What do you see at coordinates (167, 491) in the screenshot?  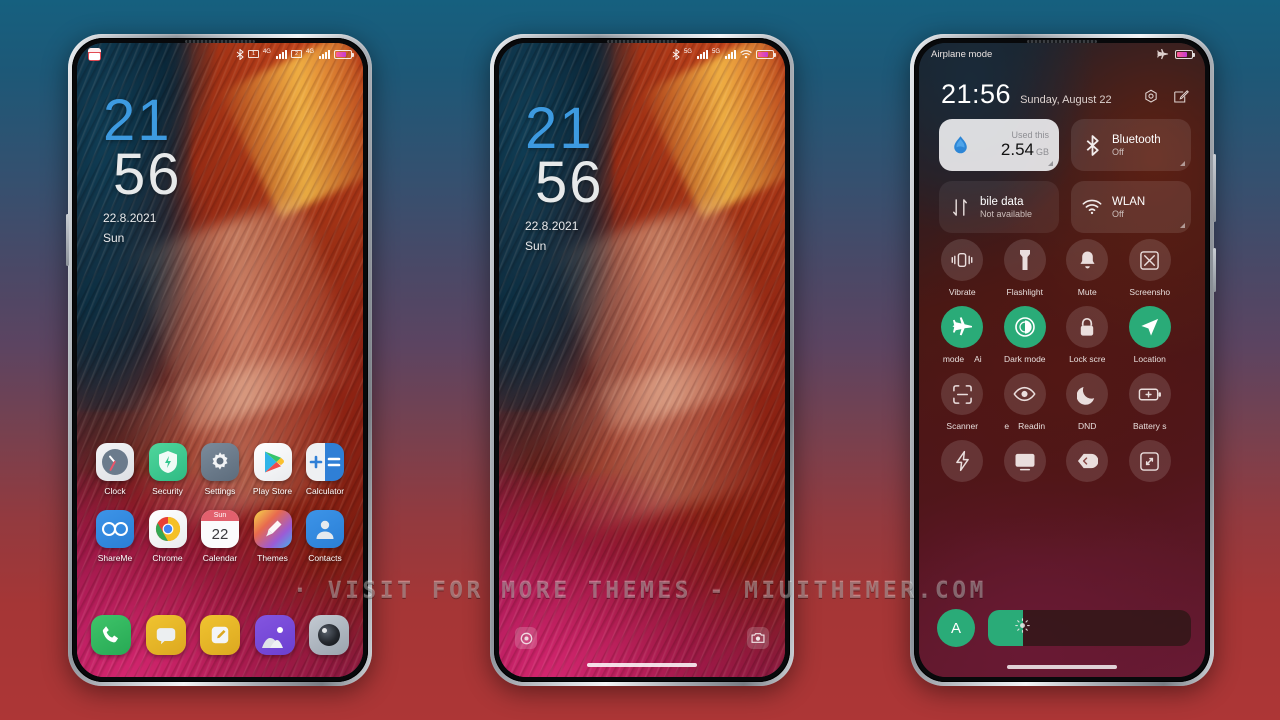 I see `app-label: Security` at bounding box center [167, 491].